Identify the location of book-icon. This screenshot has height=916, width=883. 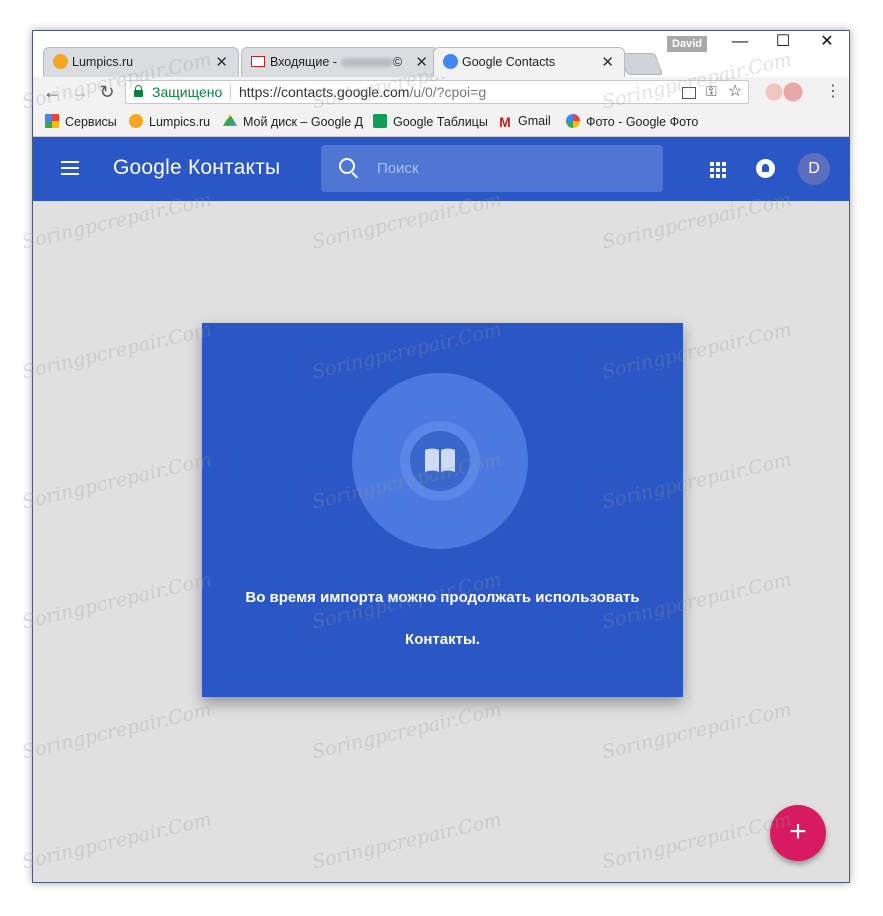
(440, 460).